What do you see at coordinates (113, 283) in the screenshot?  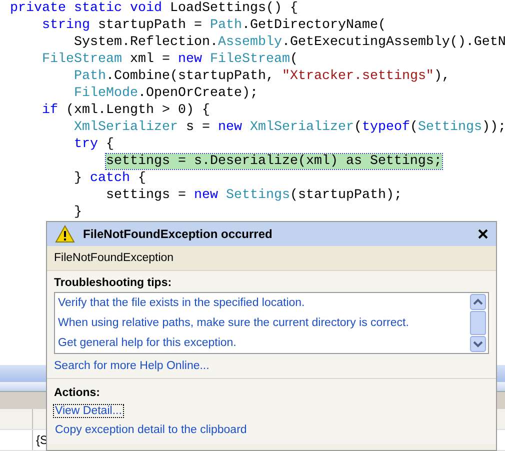 I see `section-heading: Troubleshooting tips:` at bounding box center [113, 283].